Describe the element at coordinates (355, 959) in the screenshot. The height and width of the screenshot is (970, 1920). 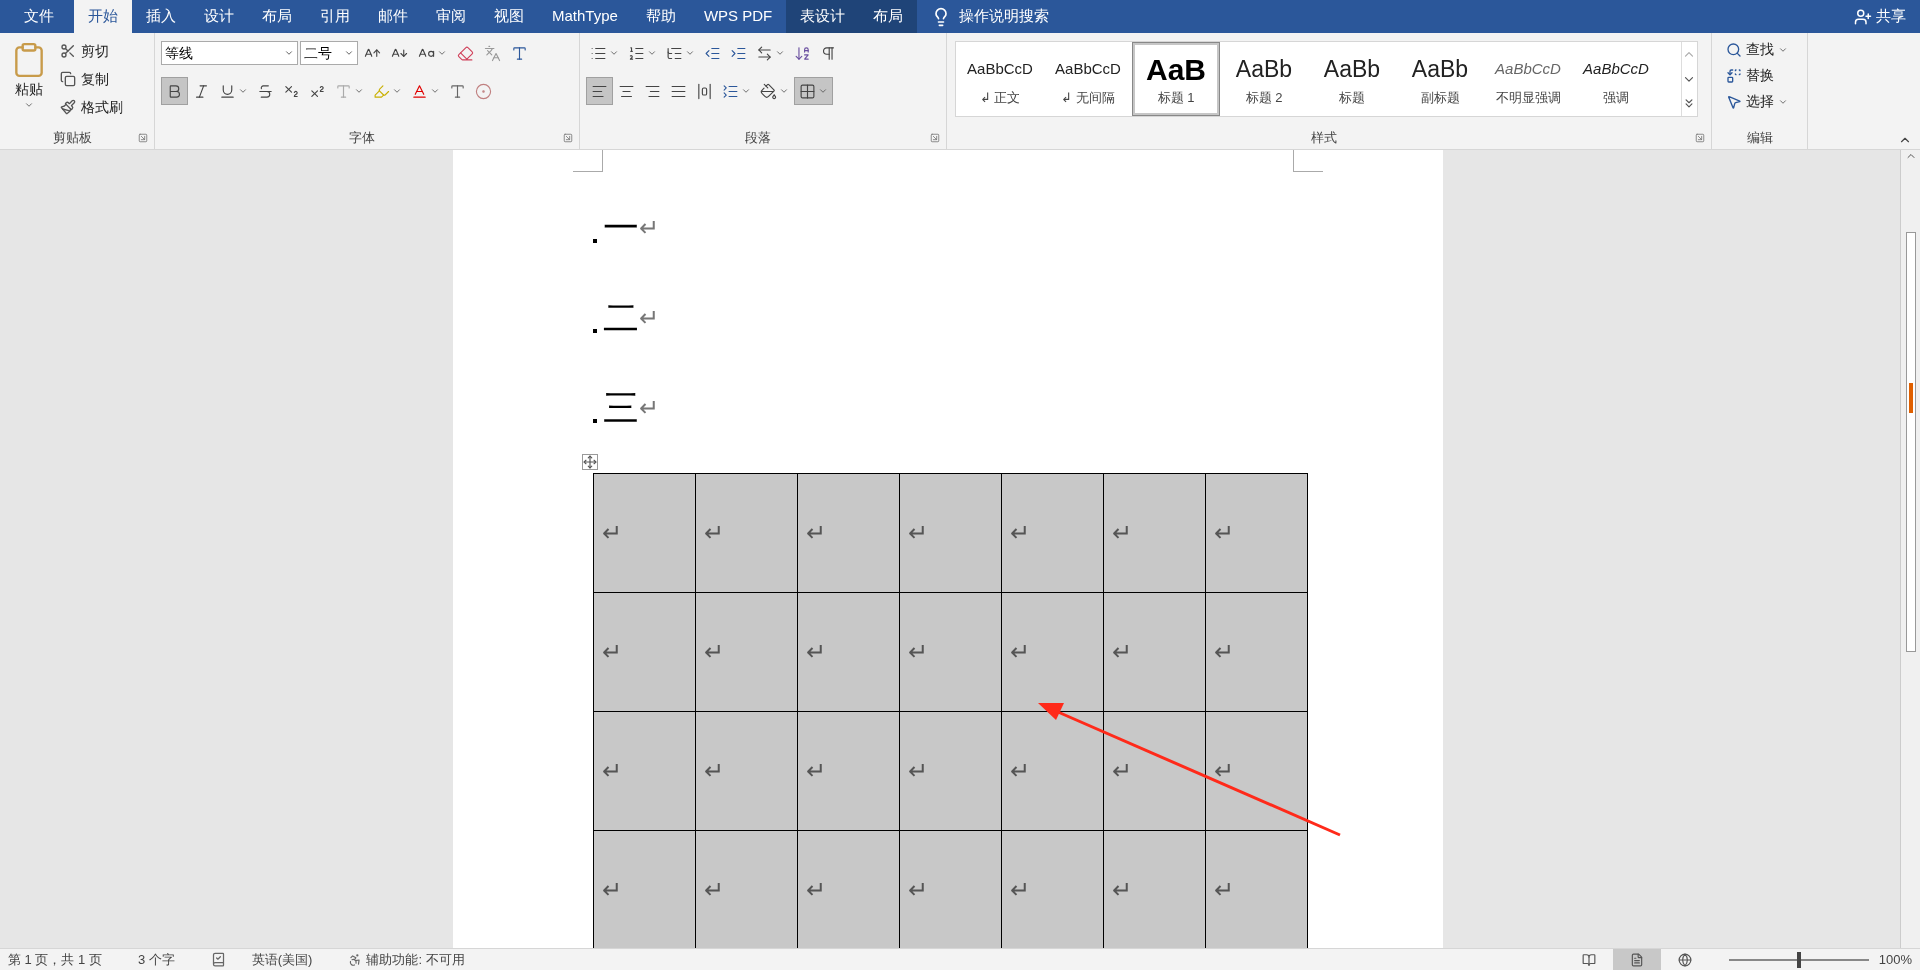
I see `accessibility-icon` at that location.